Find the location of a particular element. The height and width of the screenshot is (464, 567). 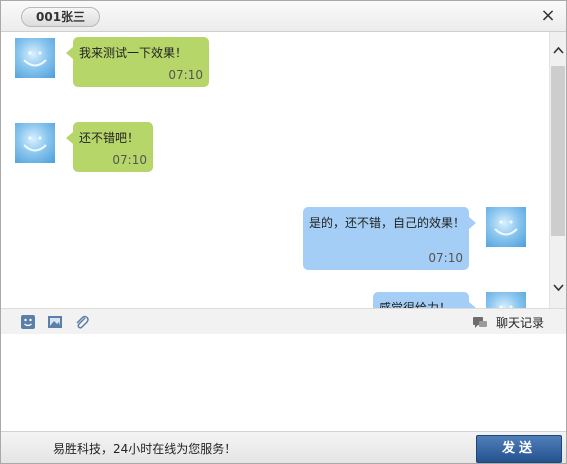

message-bubble: 感觉很给力！ is located at coordinates (424, 300).